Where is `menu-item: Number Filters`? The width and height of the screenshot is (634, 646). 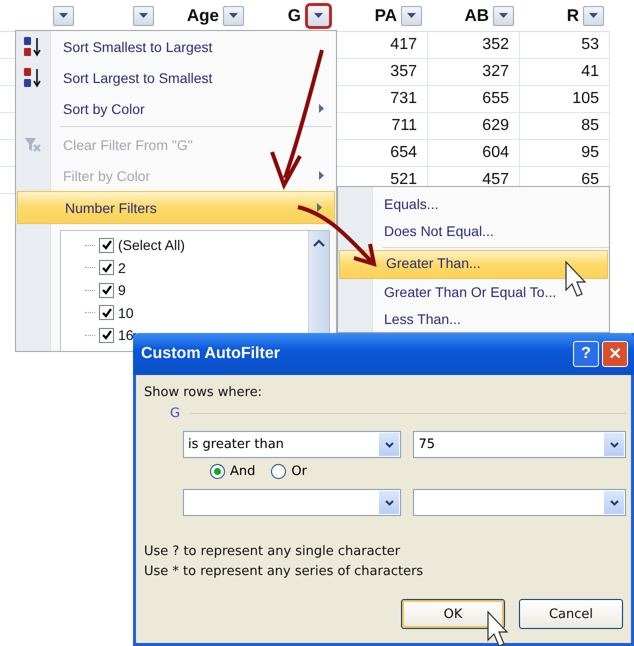 menu-item: Number Filters is located at coordinates (176, 207).